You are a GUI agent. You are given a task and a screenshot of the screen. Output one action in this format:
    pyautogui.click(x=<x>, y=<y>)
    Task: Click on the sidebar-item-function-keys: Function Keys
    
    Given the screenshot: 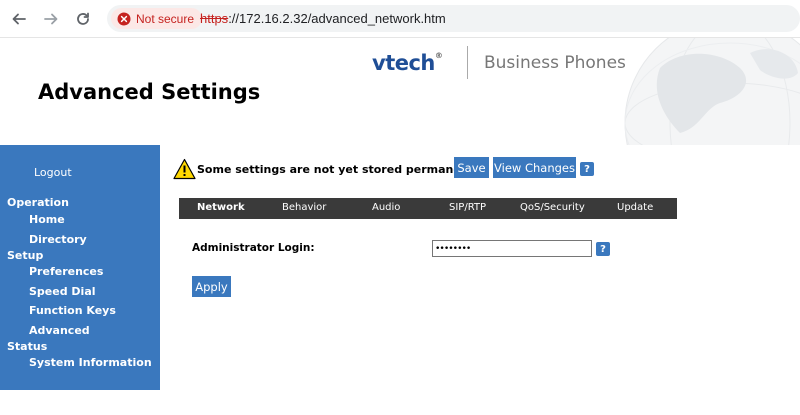 What is the action you would take?
    pyautogui.click(x=72, y=310)
    